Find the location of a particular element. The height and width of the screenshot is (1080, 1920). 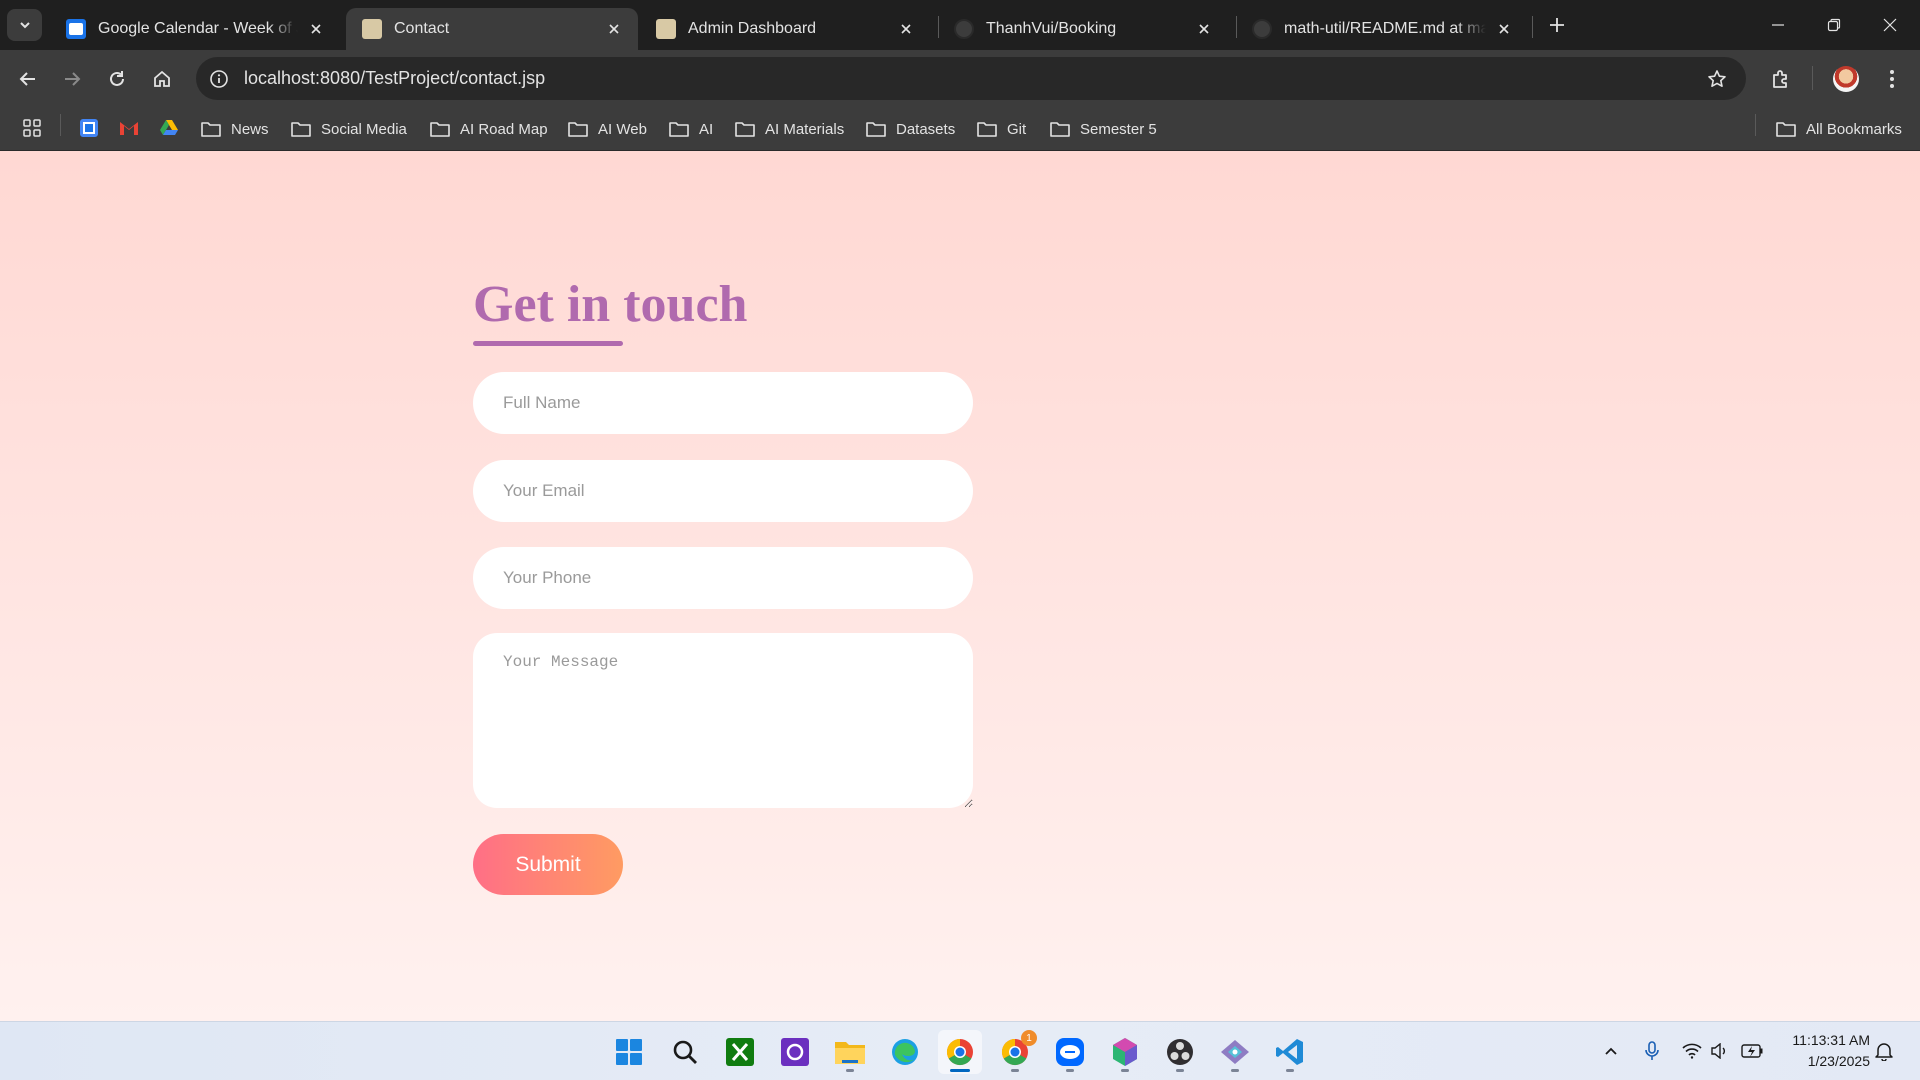

reload-icon is located at coordinates (117, 78).